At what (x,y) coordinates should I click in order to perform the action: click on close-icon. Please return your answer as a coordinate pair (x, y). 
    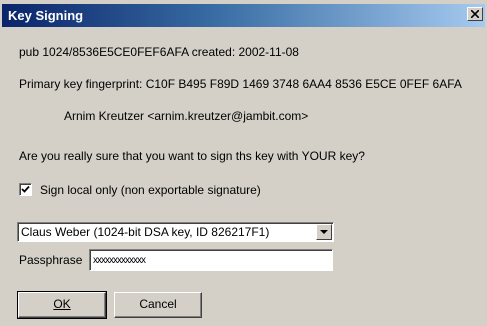
    Looking at the image, I should click on (475, 14).